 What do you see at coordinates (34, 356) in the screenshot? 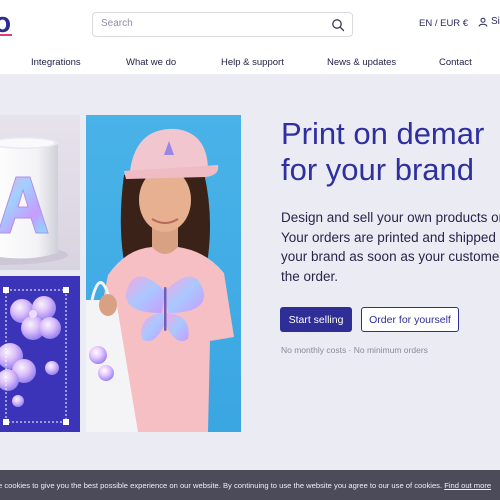
I see `flower-illustration` at bounding box center [34, 356].